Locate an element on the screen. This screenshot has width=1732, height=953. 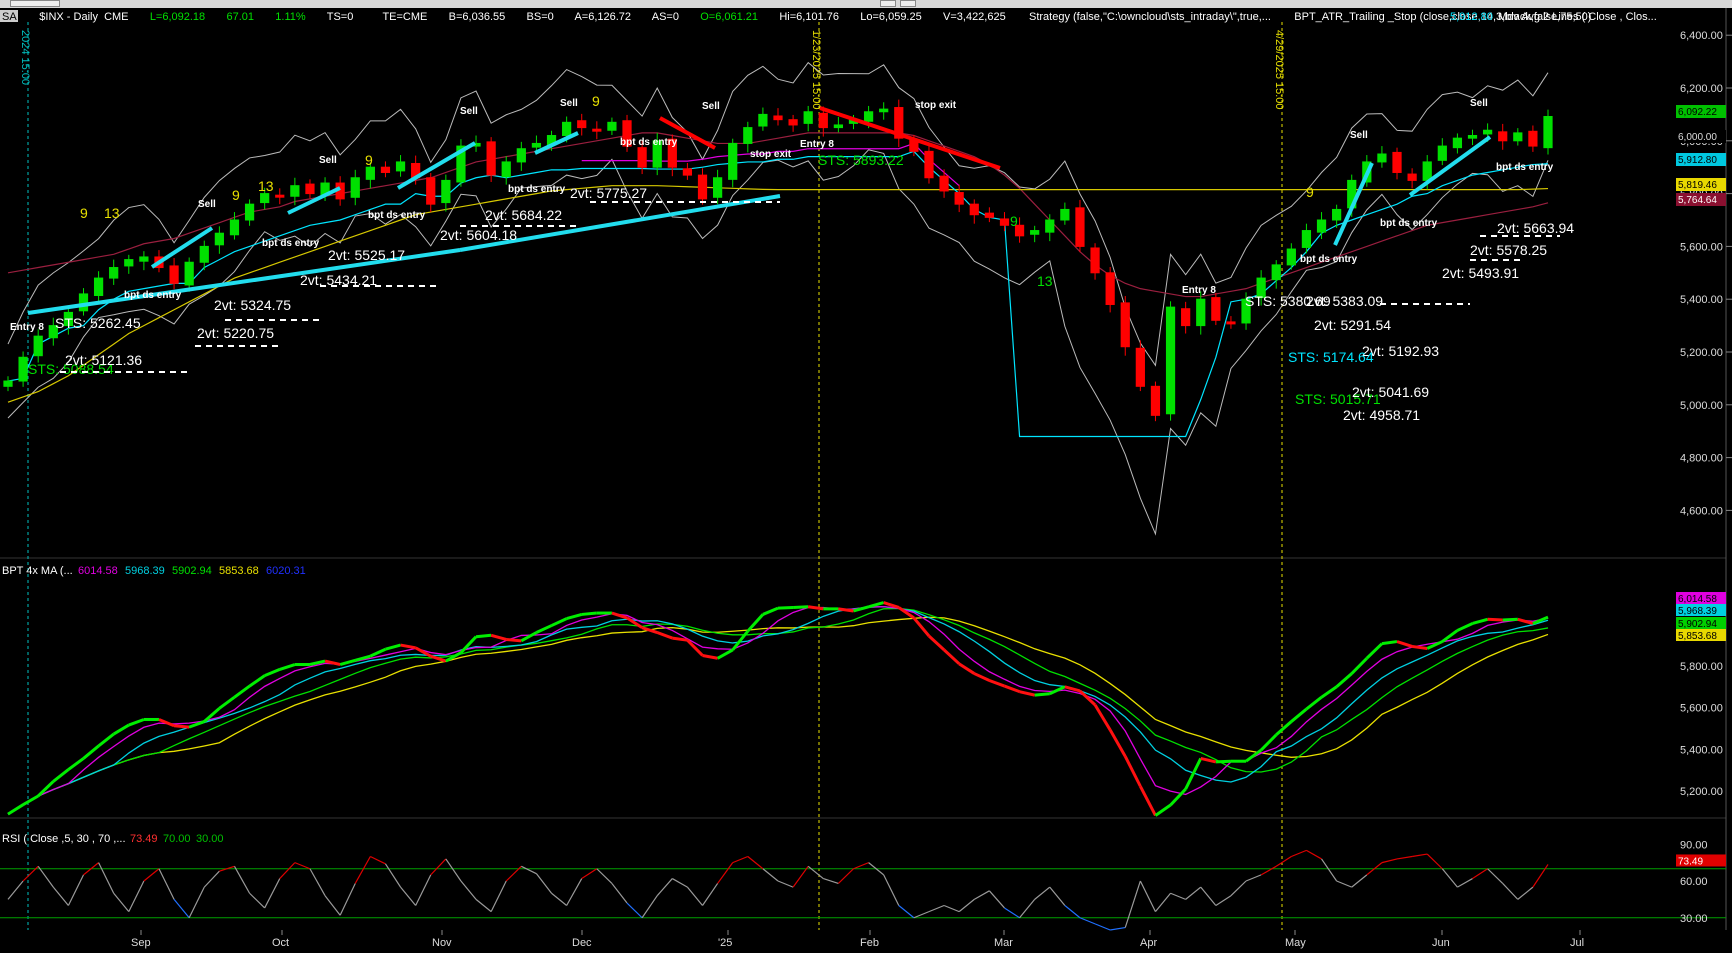
toolbar is located at coordinates (866, 4).